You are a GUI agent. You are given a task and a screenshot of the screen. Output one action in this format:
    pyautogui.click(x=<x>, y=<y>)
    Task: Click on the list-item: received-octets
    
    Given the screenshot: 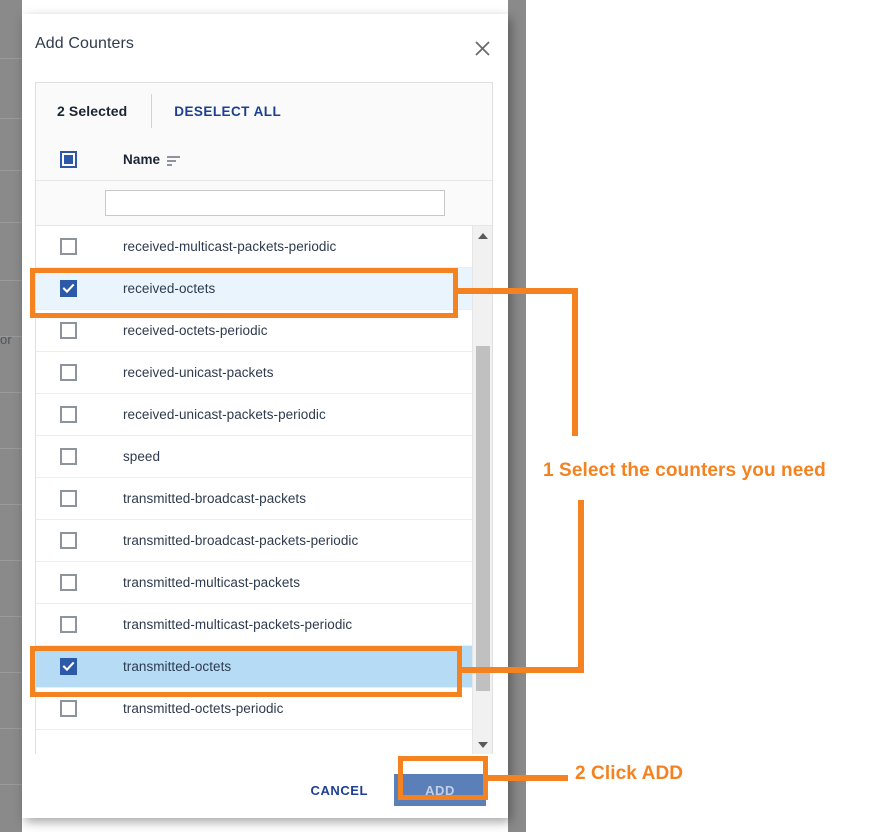 What is the action you would take?
    pyautogui.click(x=254, y=289)
    